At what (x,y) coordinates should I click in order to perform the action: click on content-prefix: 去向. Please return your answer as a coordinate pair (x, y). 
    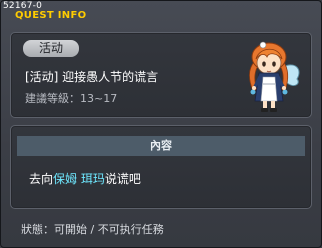
    Looking at the image, I should click on (41, 179).